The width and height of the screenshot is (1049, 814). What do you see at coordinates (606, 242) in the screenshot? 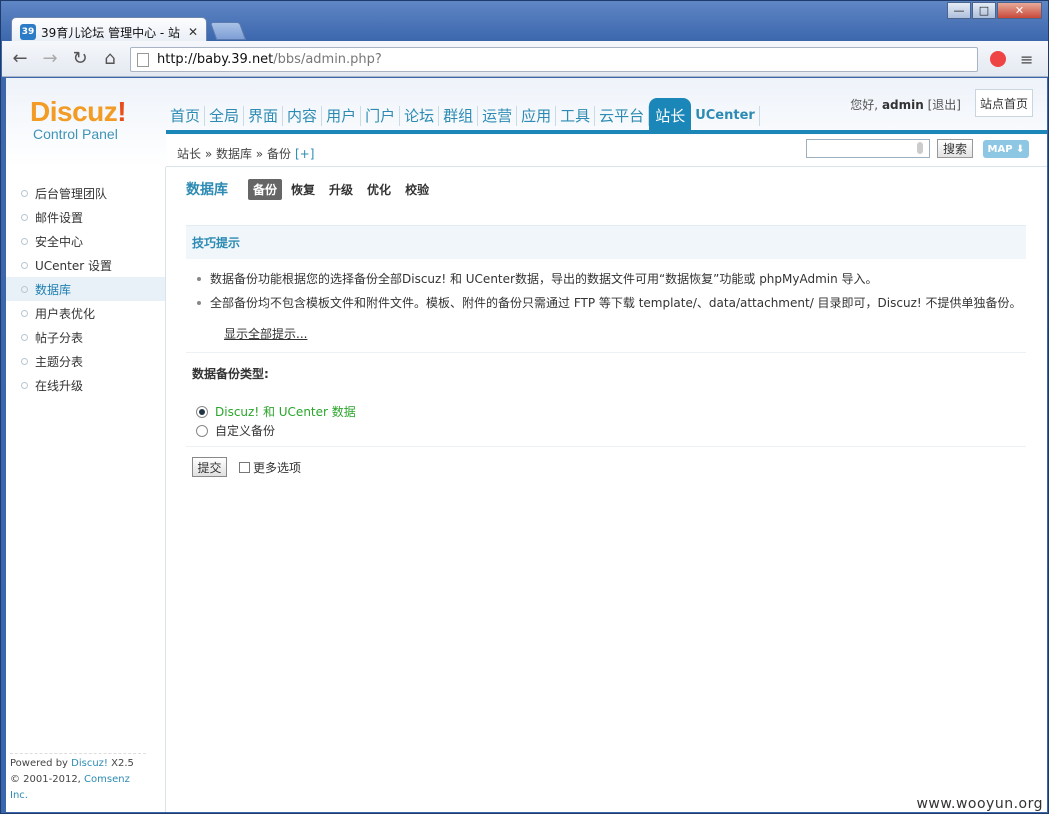
I see `tips-title: 技巧提示` at bounding box center [606, 242].